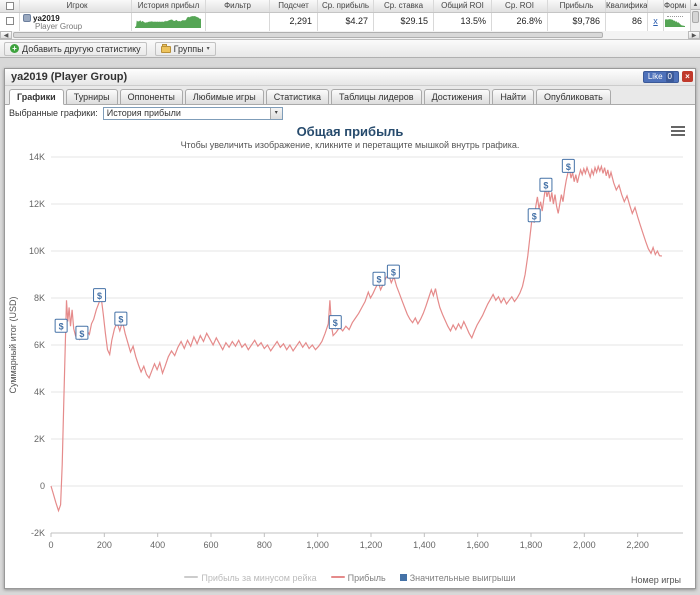 The width and height of the screenshot is (700, 595). I want to click on row-checkbox, so click(9, 21).